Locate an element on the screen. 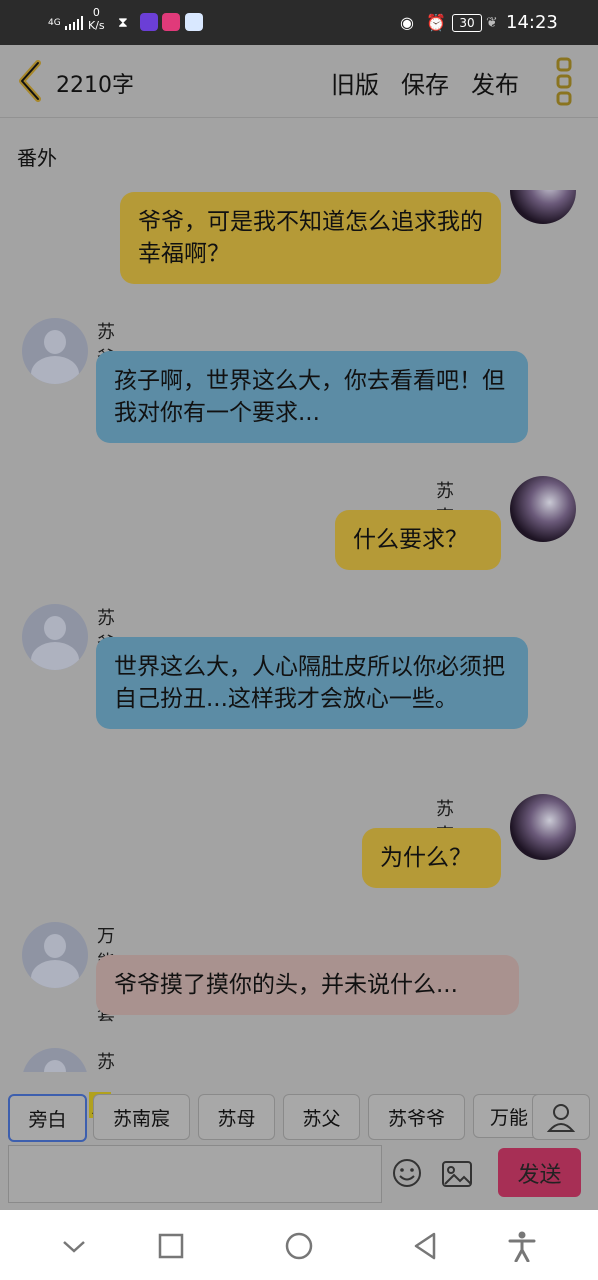  clock: 14:23 is located at coordinates (532, 22).